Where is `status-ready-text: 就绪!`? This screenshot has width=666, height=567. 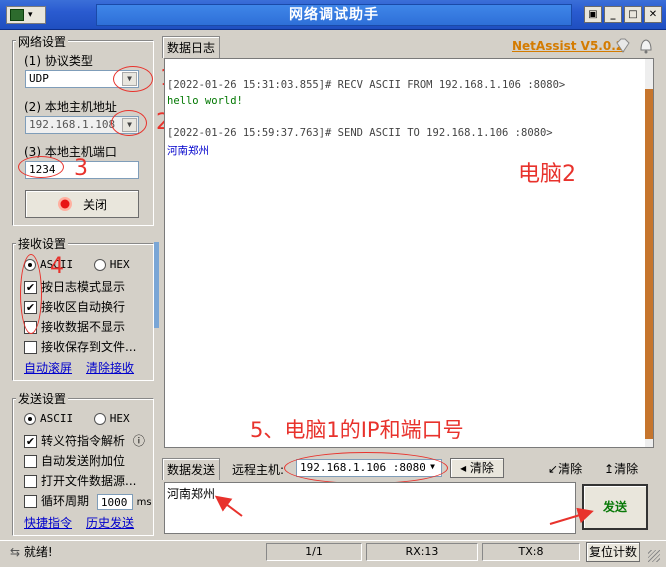
status-ready-text: 就绪! is located at coordinates (38, 552).